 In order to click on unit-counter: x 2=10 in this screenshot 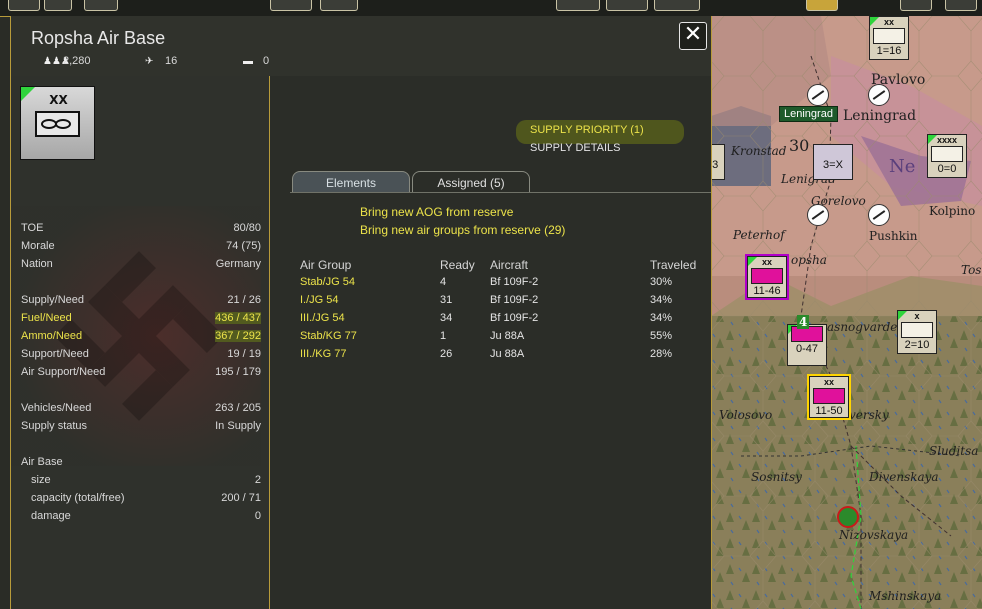, I will do `click(917, 332)`.